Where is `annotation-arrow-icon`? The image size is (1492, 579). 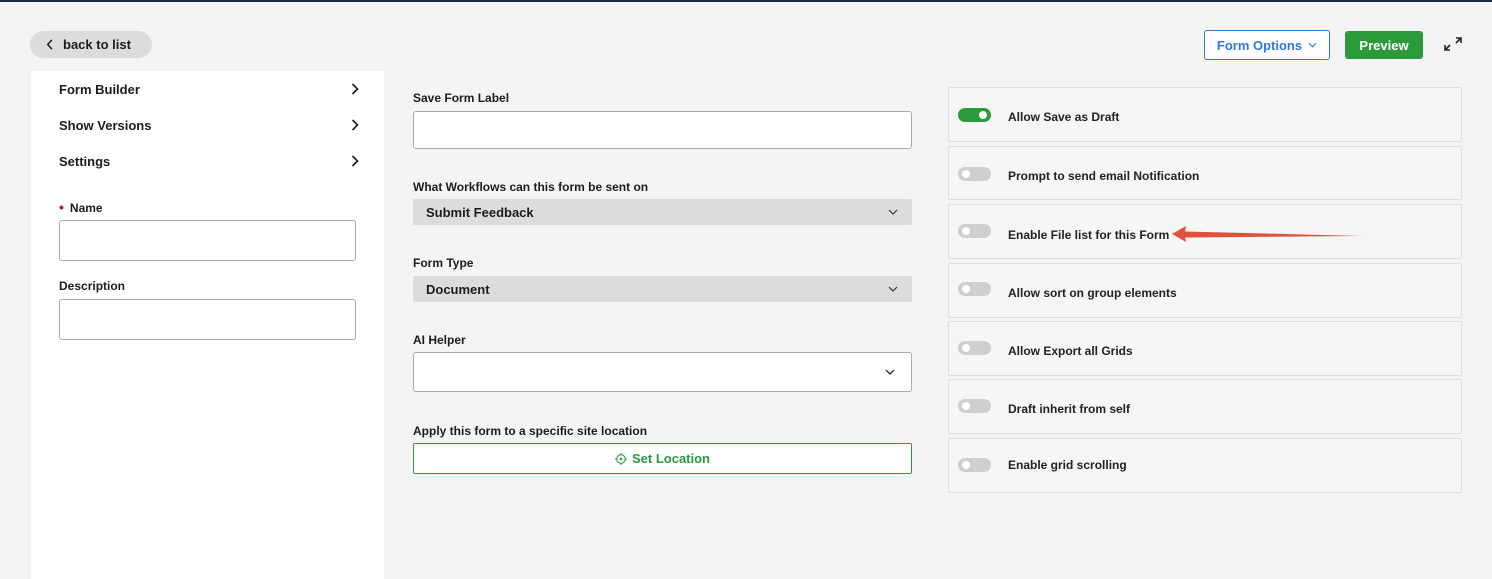 annotation-arrow-icon is located at coordinates (1267, 234).